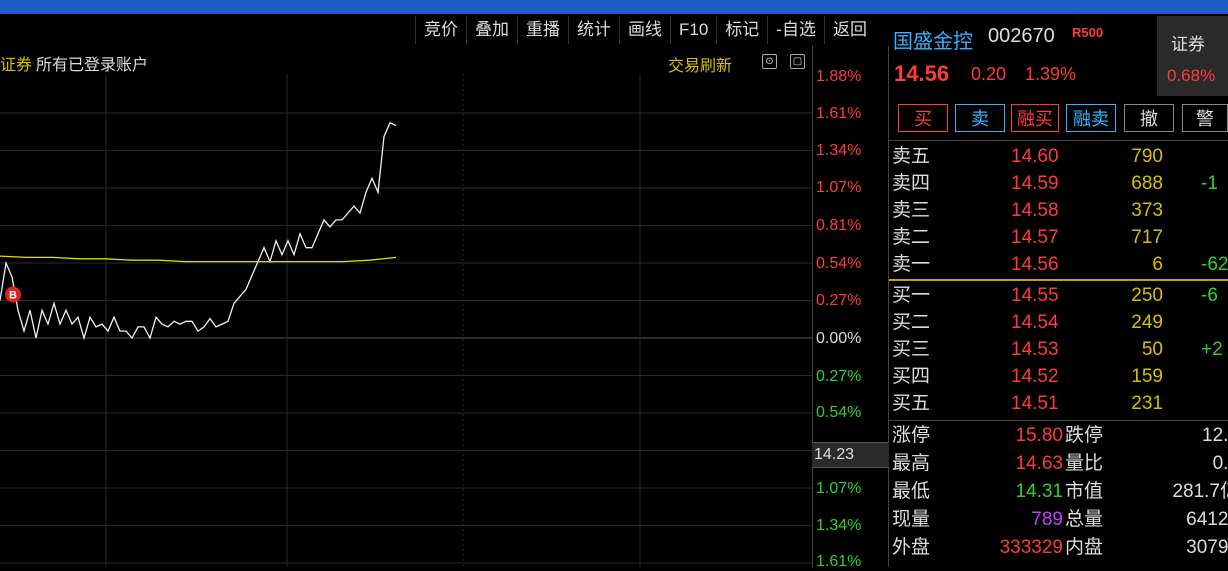  What do you see at coordinates (1147, 183) in the screenshot?
I see `ask-volume: 688` at bounding box center [1147, 183].